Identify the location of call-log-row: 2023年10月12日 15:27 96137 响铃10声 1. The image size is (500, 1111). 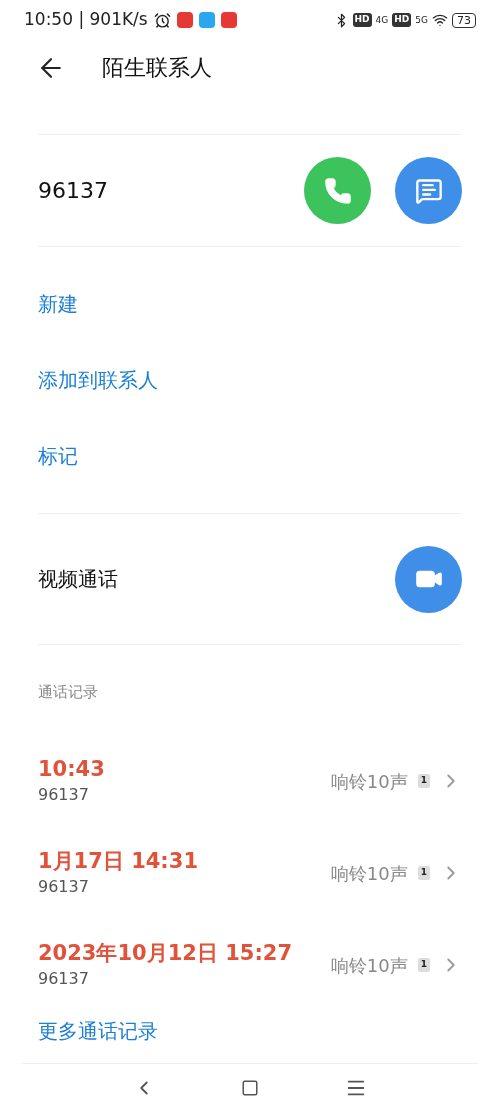
(250, 965).